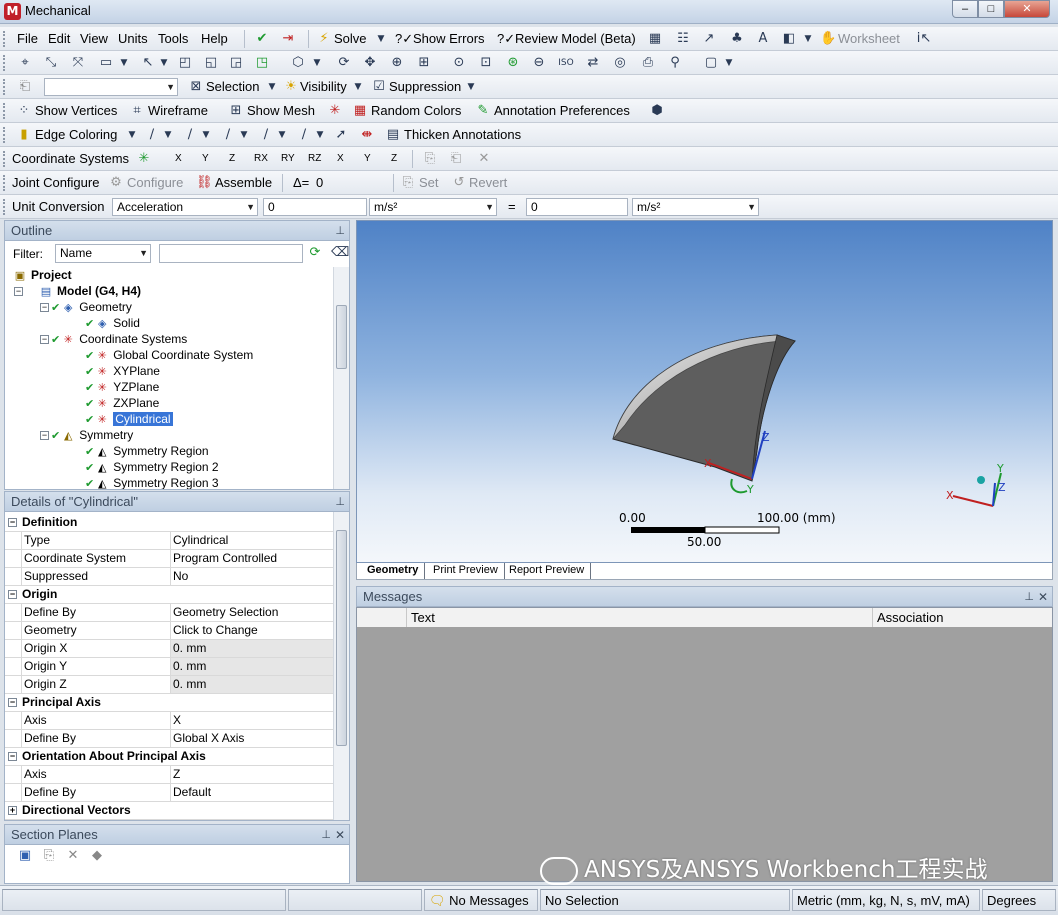  Describe the element at coordinates (344, 63) in the screenshot. I see `rotate-icon: ⟳` at that location.